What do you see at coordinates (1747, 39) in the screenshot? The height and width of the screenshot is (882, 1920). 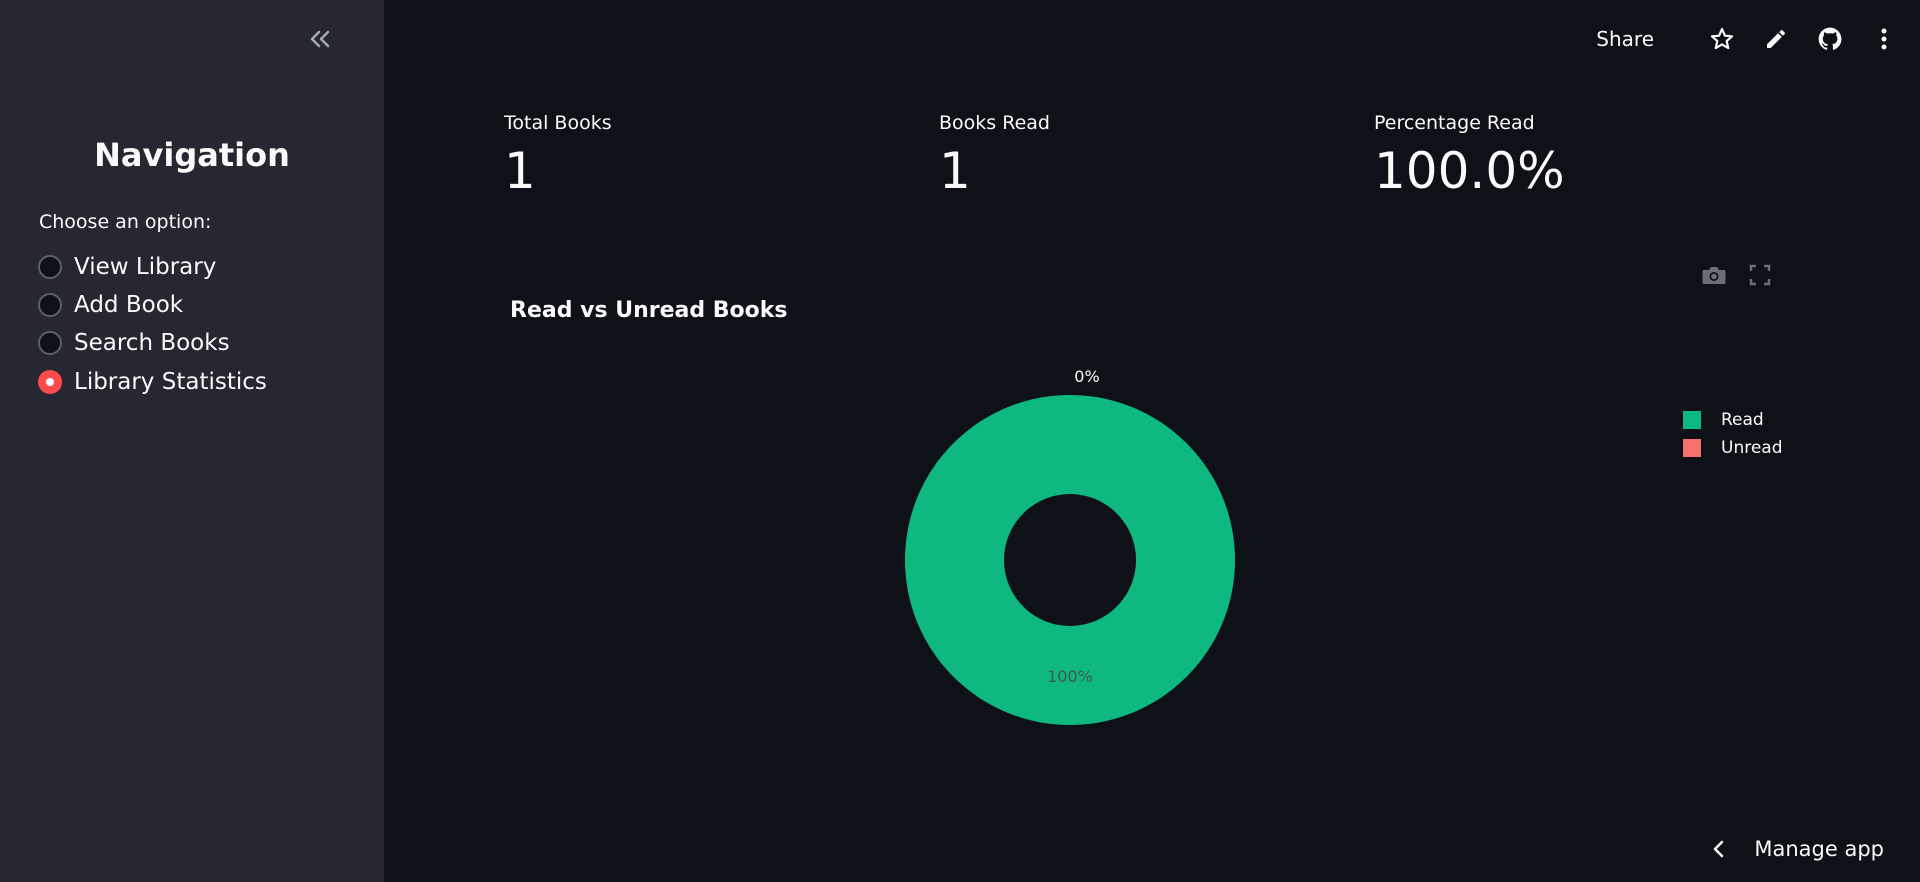 I see `top-toolbar: Share` at bounding box center [1747, 39].